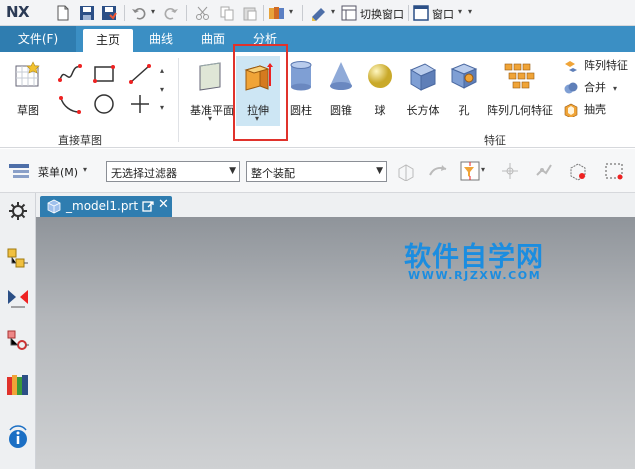  What do you see at coordinates (18, 437) in the screenshot?
I see `info-icon` at bounding box center [18, 437].